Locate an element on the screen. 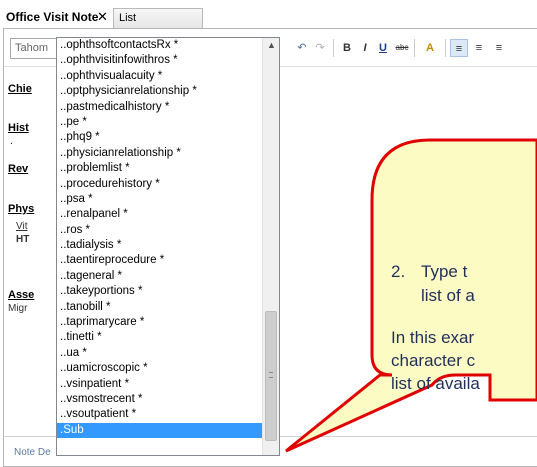 The width and height of the screenshot is (537, 467). list-item: ..ophthvisitinfowithros * is located at coordinates (160, 60).